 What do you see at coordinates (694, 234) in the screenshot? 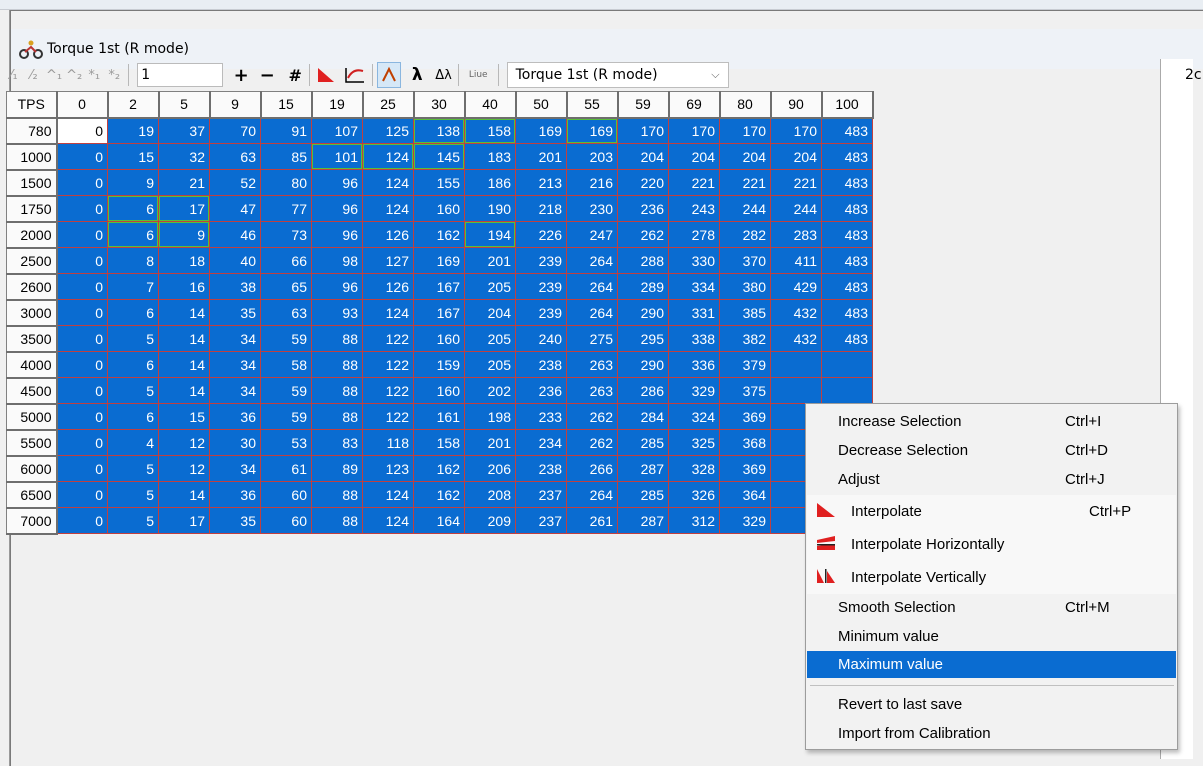
I see `table-cell: 278` at bounding box center [694, 234].